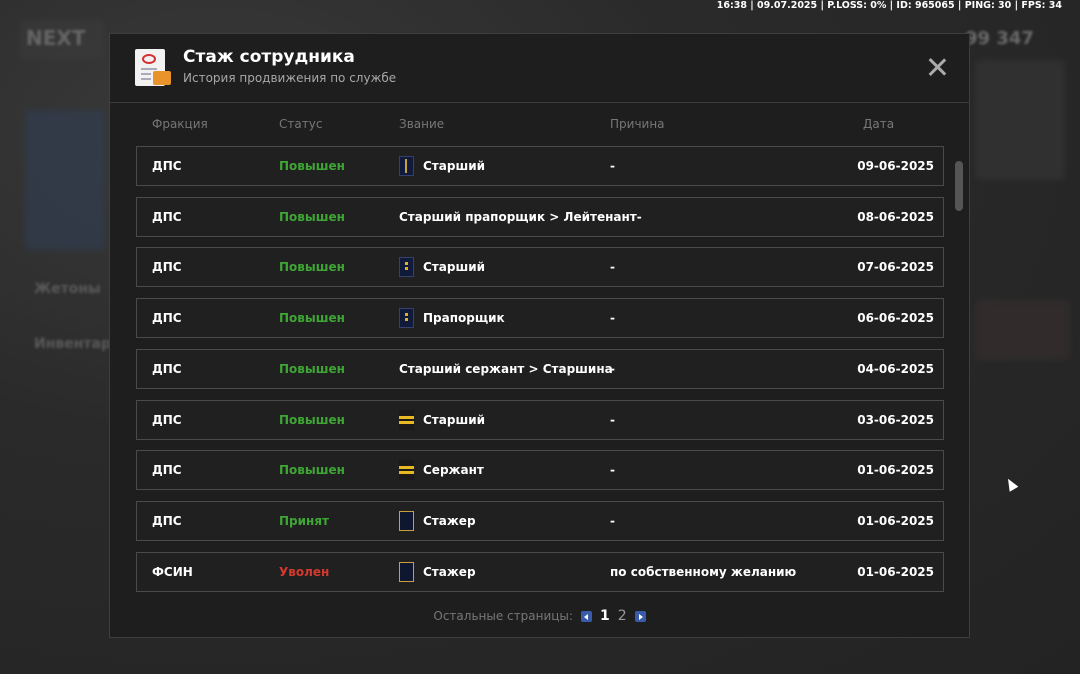 This screenshot has height=674, width=1080. What do you see at coordinates (304, 572) in the screenshot?
I see `row-status: Уволен` at bounding box center [304, 572].